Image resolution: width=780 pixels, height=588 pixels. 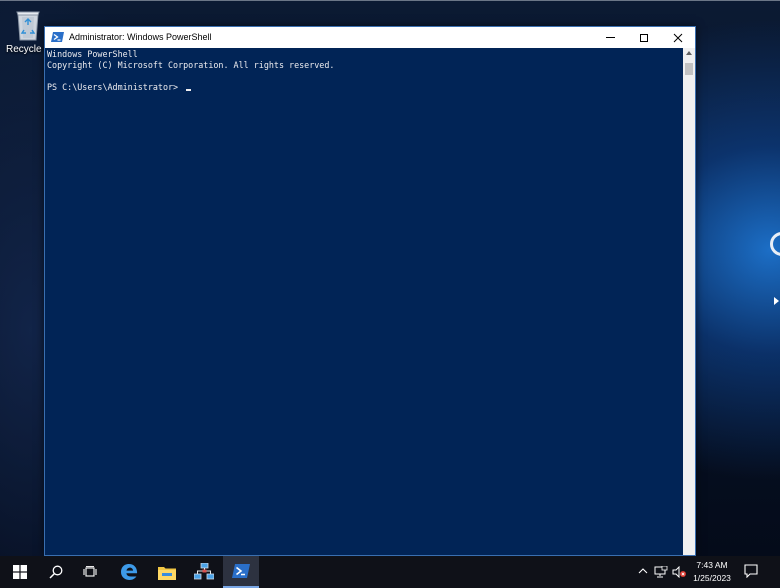 I want to click on volume-muted-icon, so click(x=679, y=572).